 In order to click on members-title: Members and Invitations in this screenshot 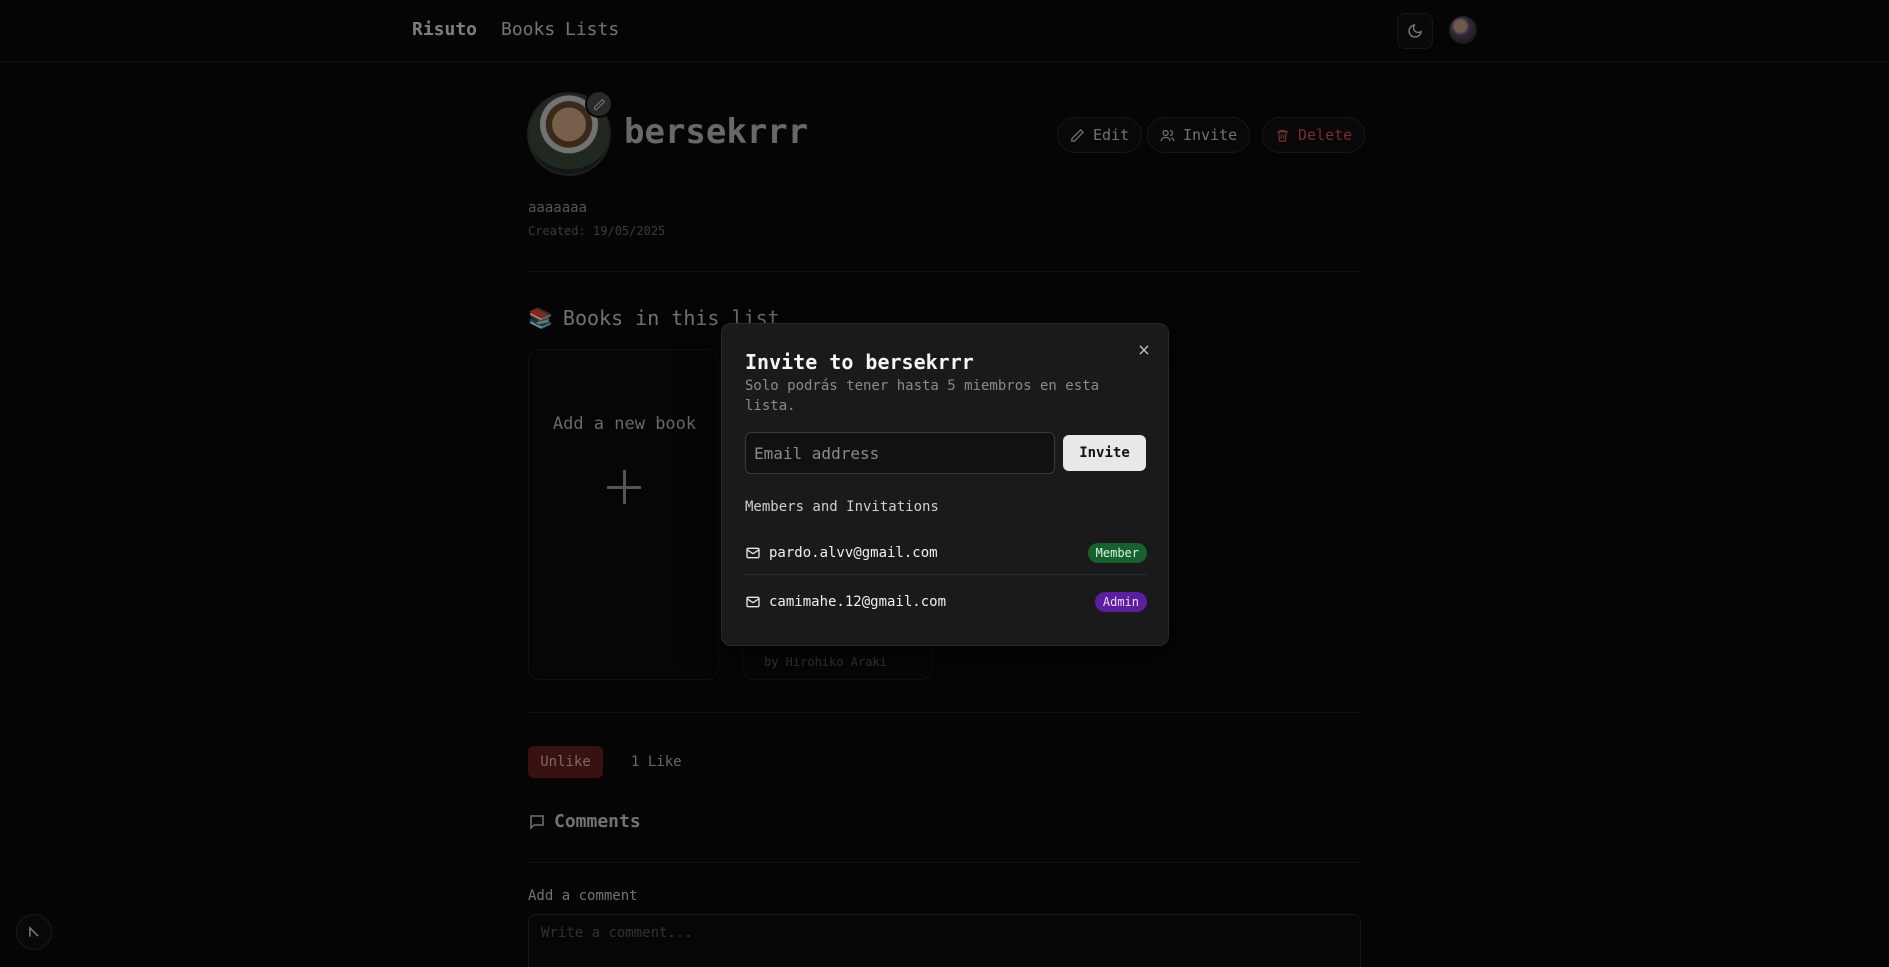, I will do `click(842, 507)`.